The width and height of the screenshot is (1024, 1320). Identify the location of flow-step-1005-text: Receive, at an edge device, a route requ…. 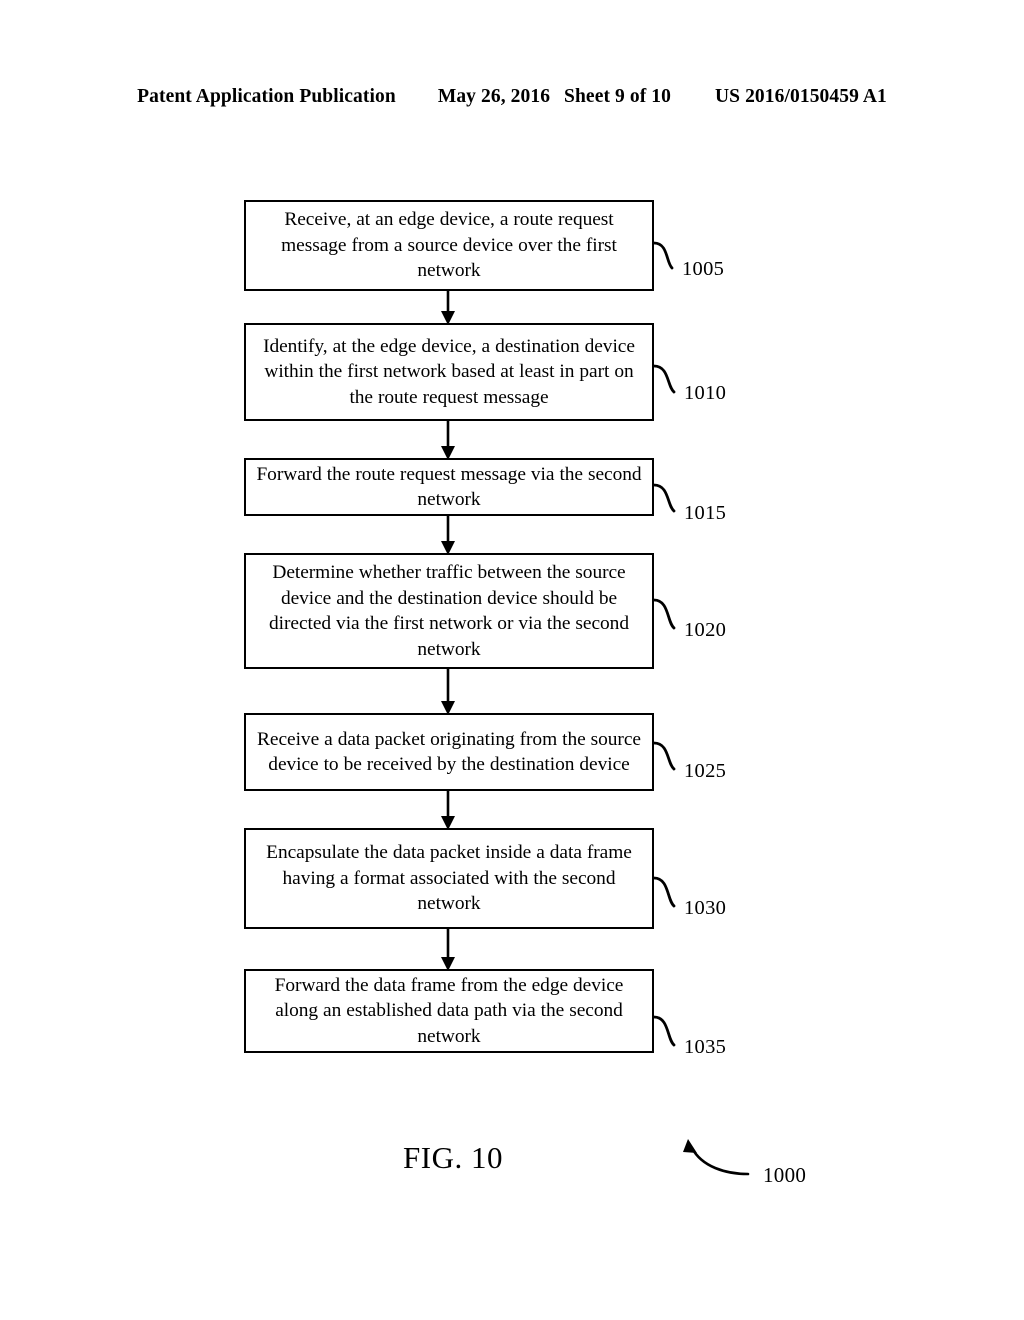
(449, 245).